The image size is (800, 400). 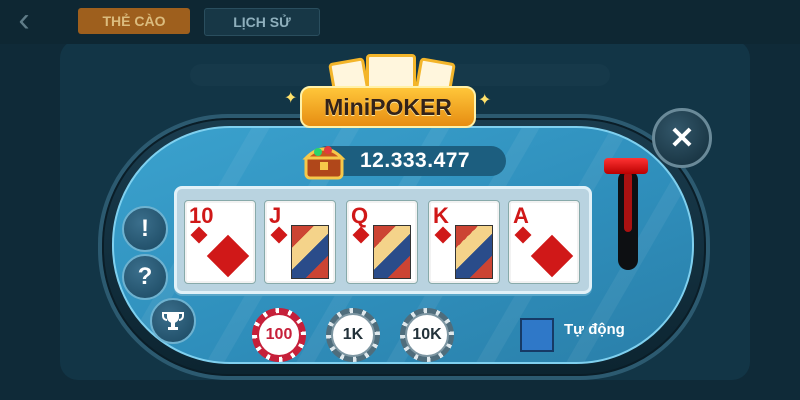 What do you see at coordinates (262, 22) in the screenshot?
I see `tab-lich-su: LỊCH SỬ` at bounding box center [262, 22].